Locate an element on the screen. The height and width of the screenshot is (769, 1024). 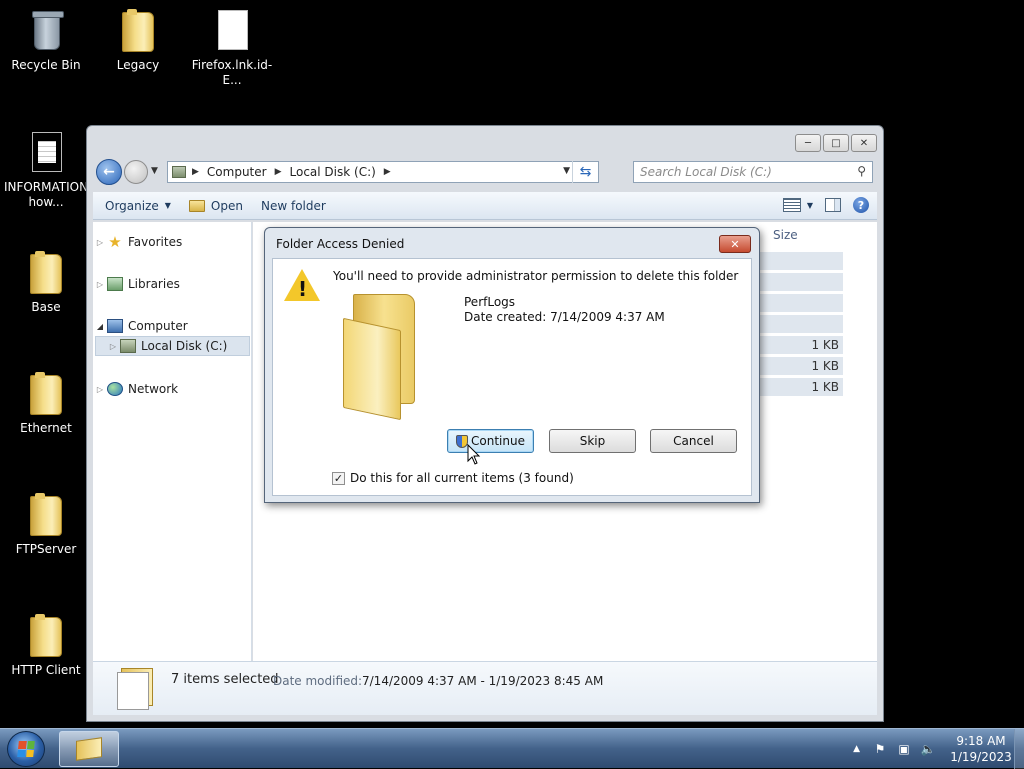
address-dropdown-icon: ▼ is located at coordinates (566, 171).